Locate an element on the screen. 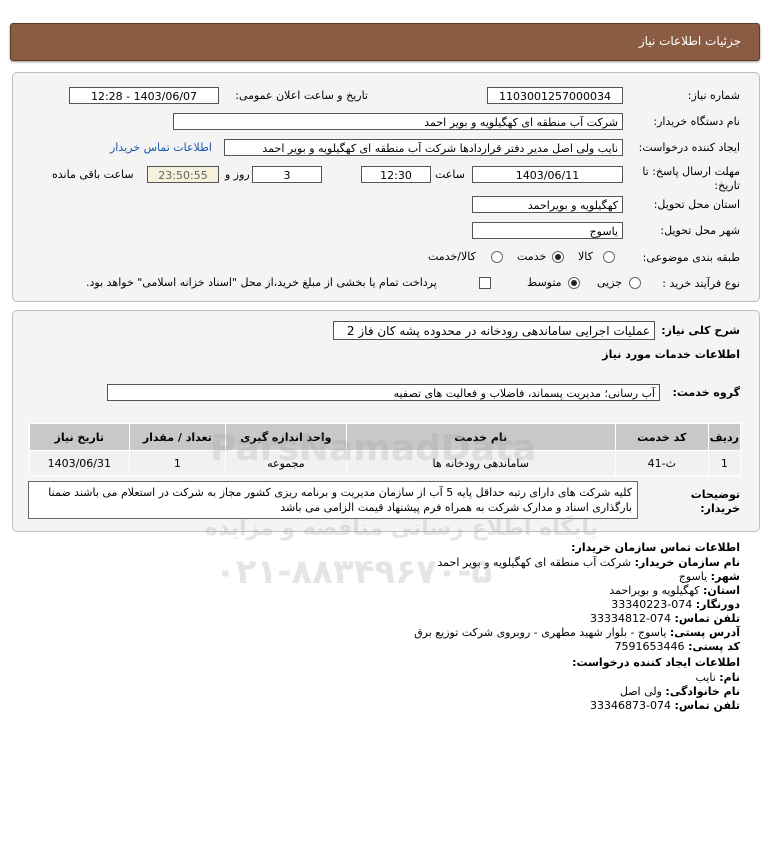 This screenshot has width=770, height=845. org-fax-row: دورنگار: 074-33340223 is located at coordinates (675, 604).